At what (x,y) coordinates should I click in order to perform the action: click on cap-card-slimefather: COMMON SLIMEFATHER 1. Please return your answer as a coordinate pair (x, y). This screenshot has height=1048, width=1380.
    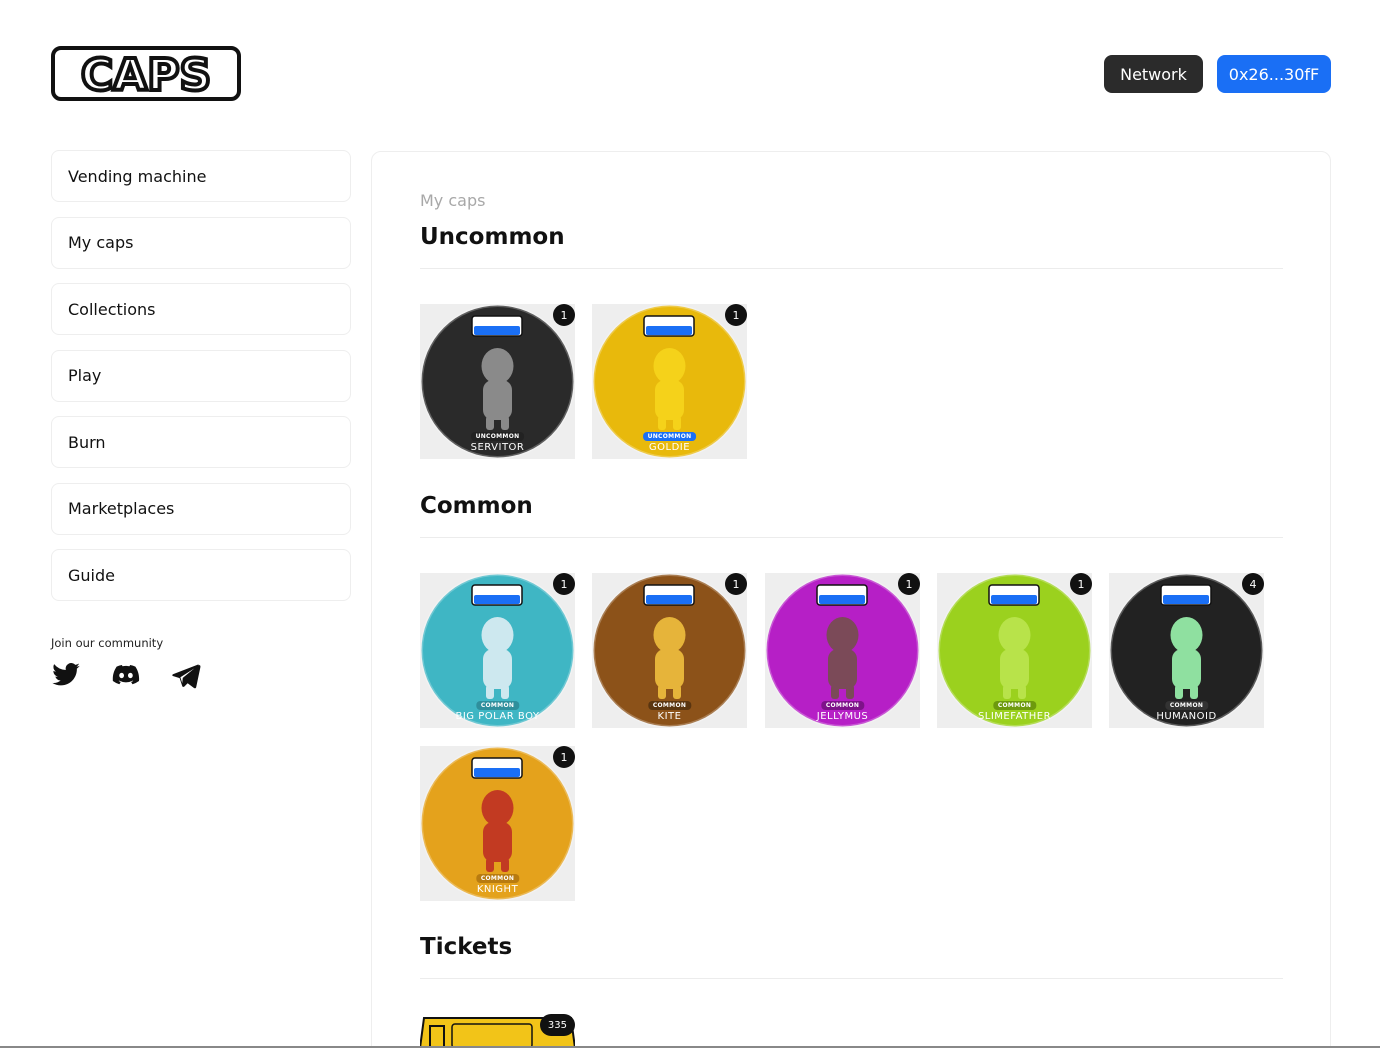
    Looking at the image, I should click on (1014, 650).